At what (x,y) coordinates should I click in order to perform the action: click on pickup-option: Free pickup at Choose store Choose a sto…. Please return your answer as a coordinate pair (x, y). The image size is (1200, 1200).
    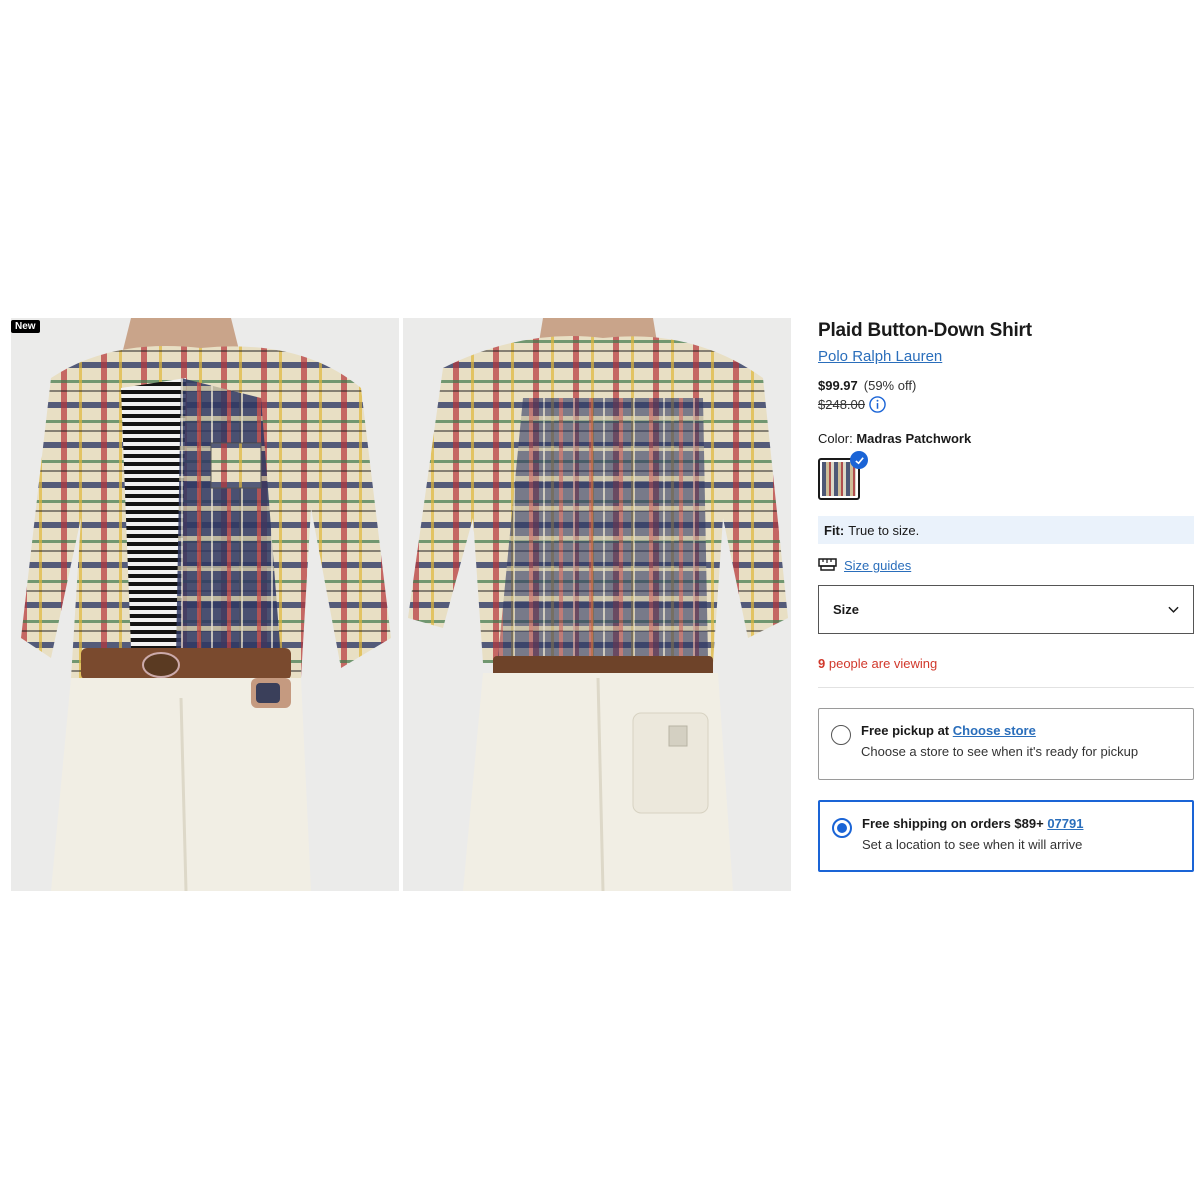
    Looking at the image, I should click on (1006, 744).